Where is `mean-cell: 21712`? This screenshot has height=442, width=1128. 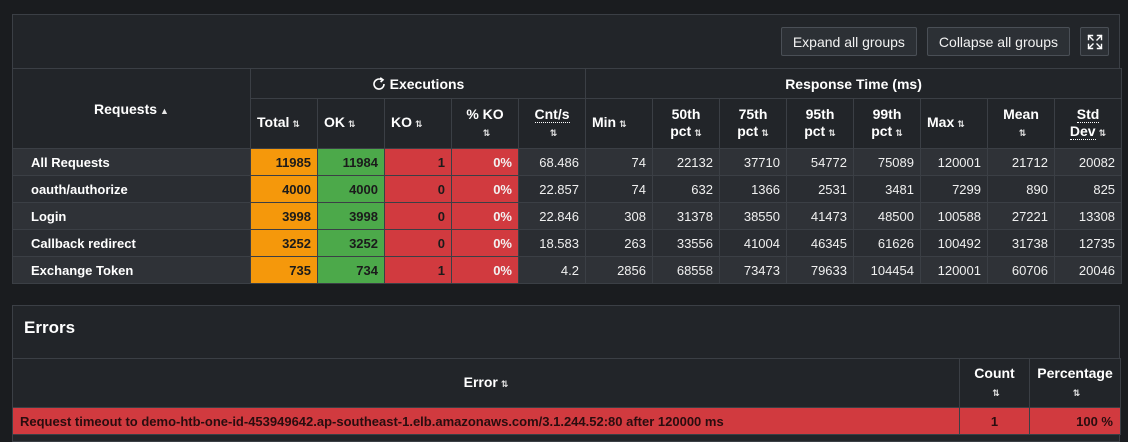 mean-cell: 21712 is located at coordinates (1021, 162).